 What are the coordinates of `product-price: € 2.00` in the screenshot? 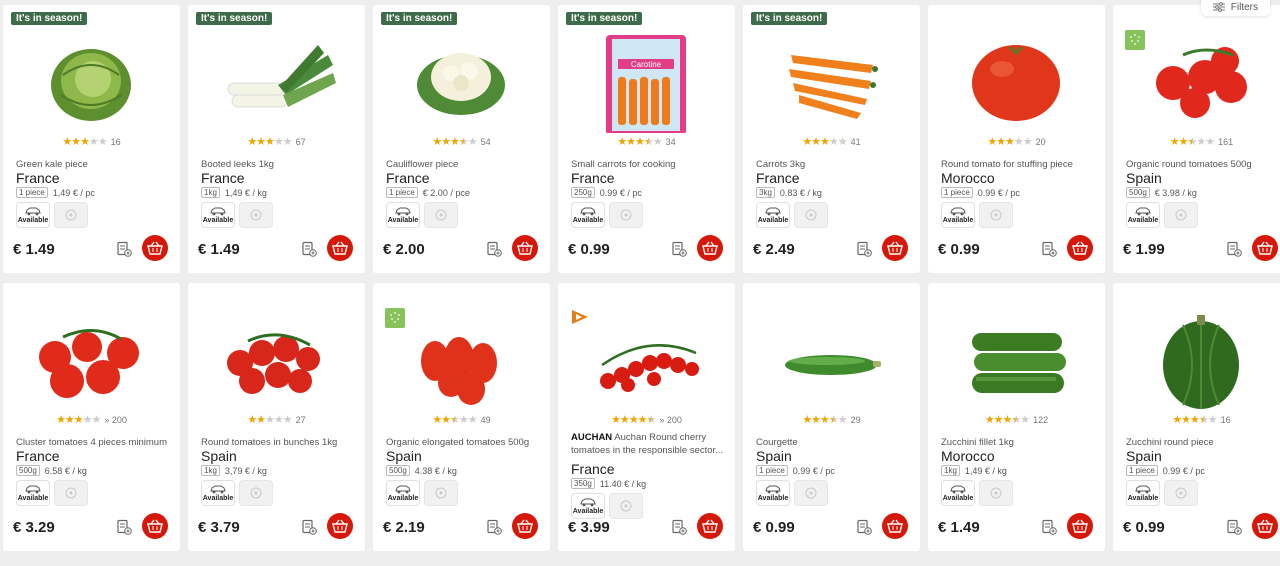 It's located at (404, 249).